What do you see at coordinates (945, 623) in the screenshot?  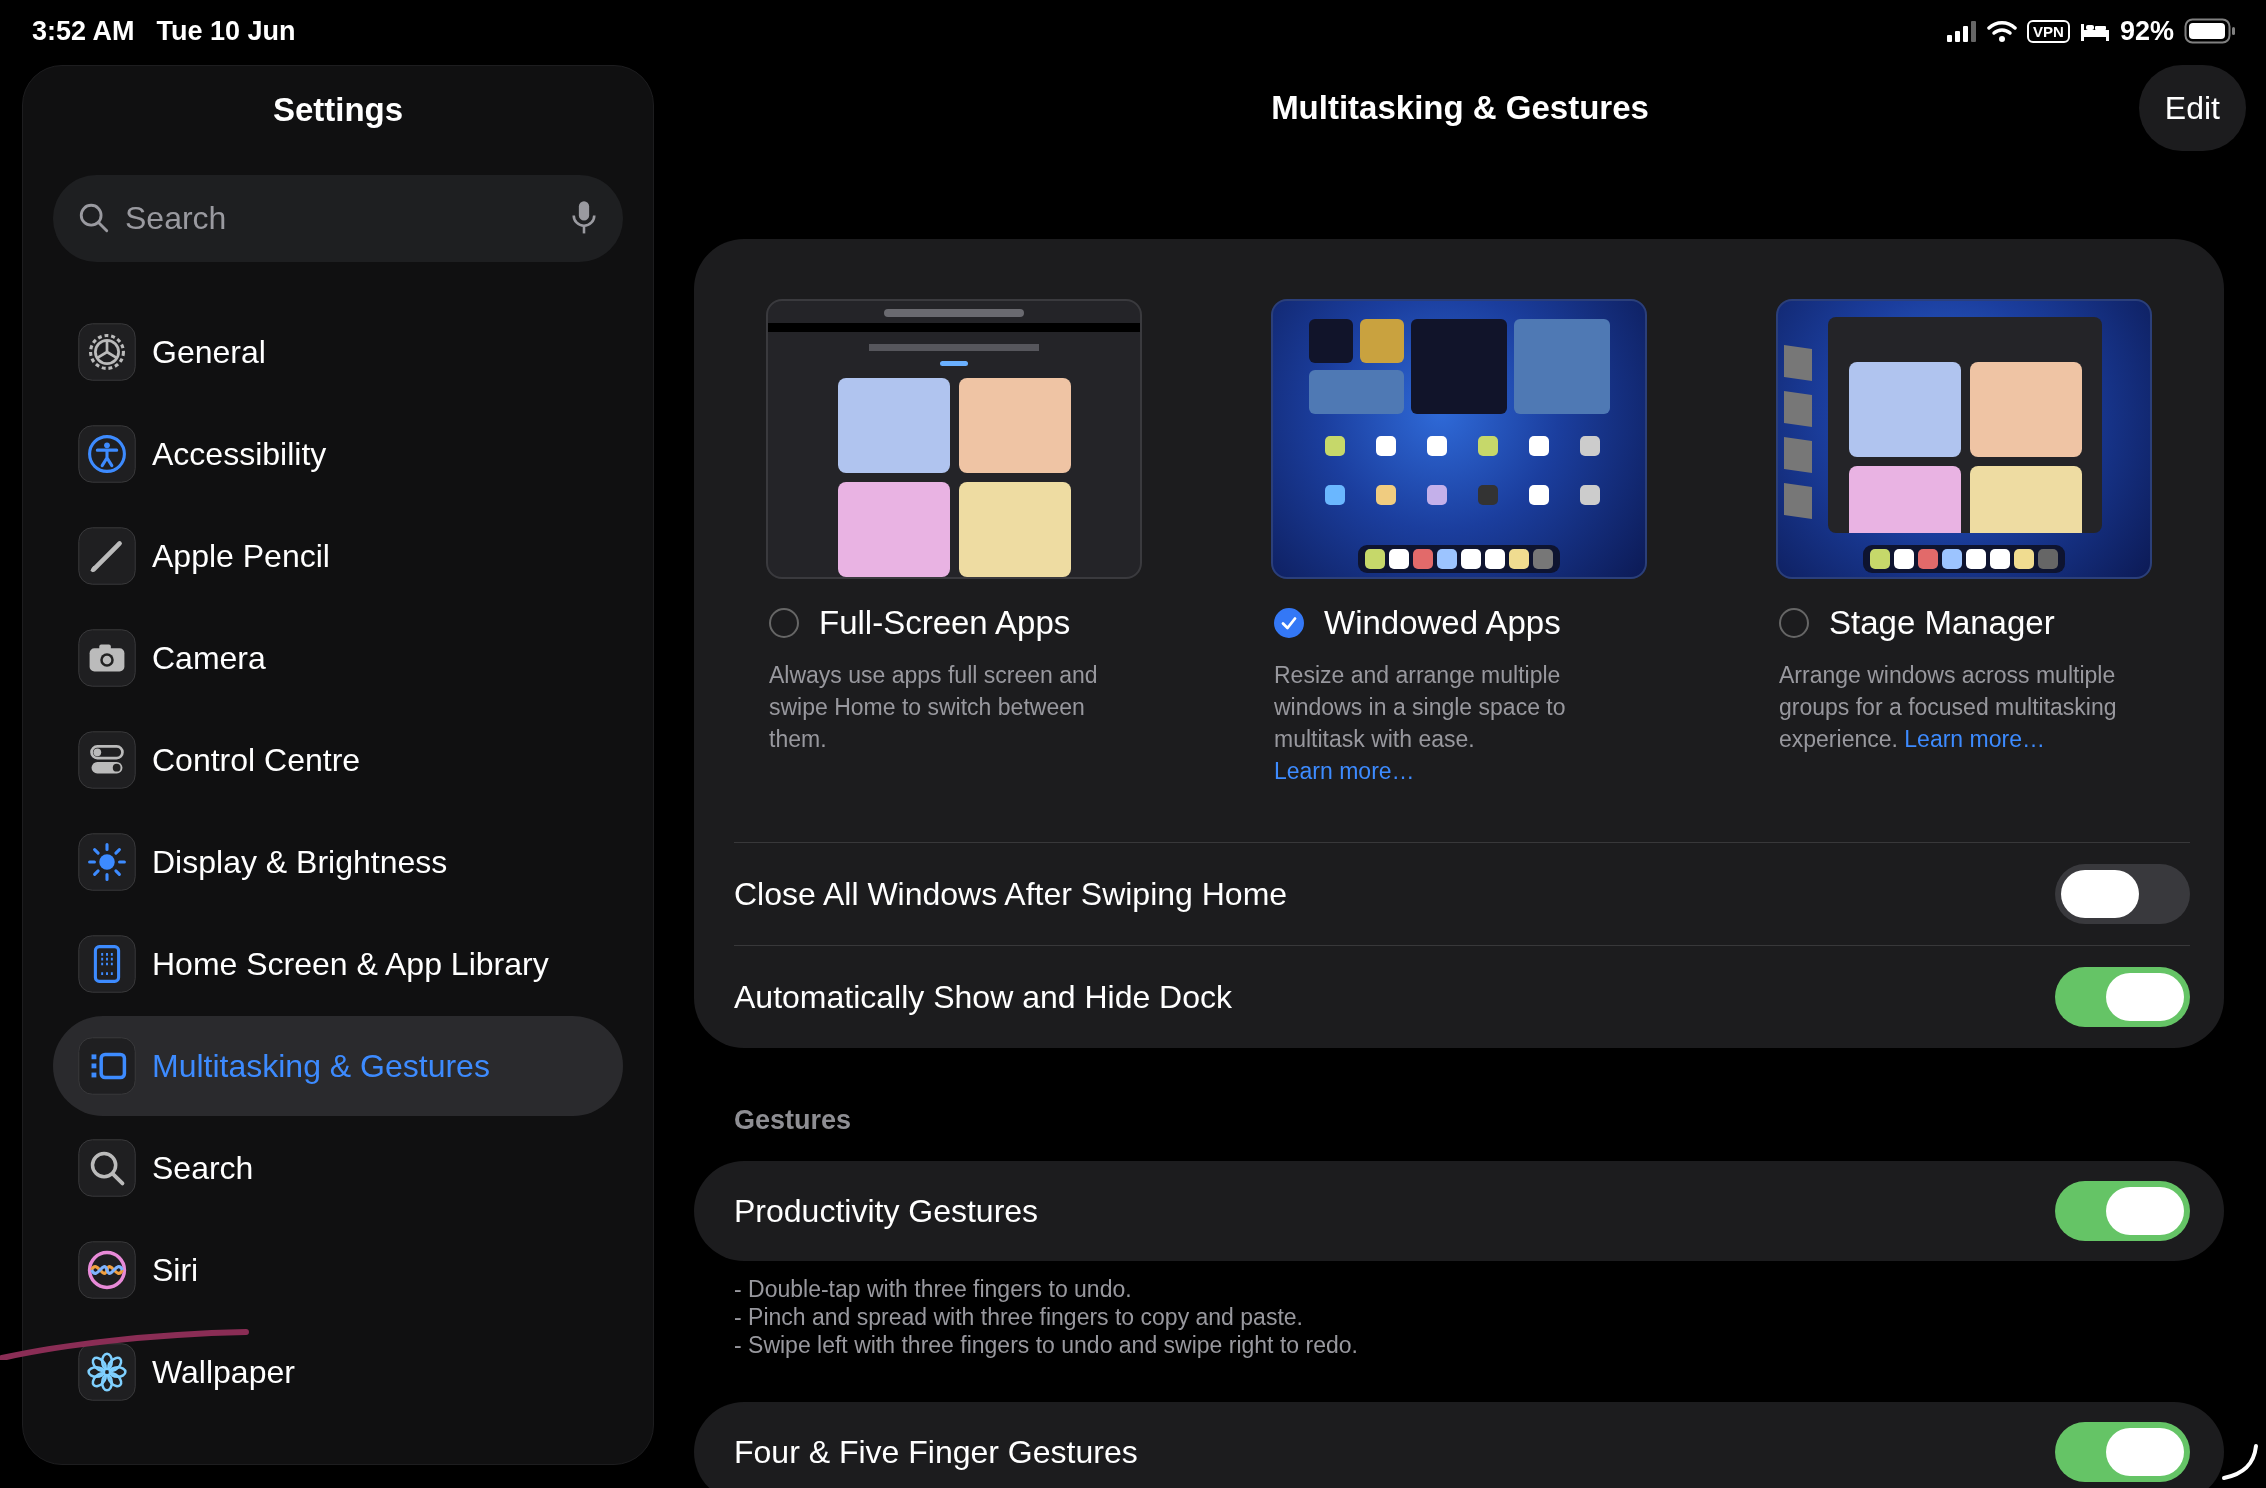 I see `option-label: Full-Screen Apps` at bounding box center [945, 623].